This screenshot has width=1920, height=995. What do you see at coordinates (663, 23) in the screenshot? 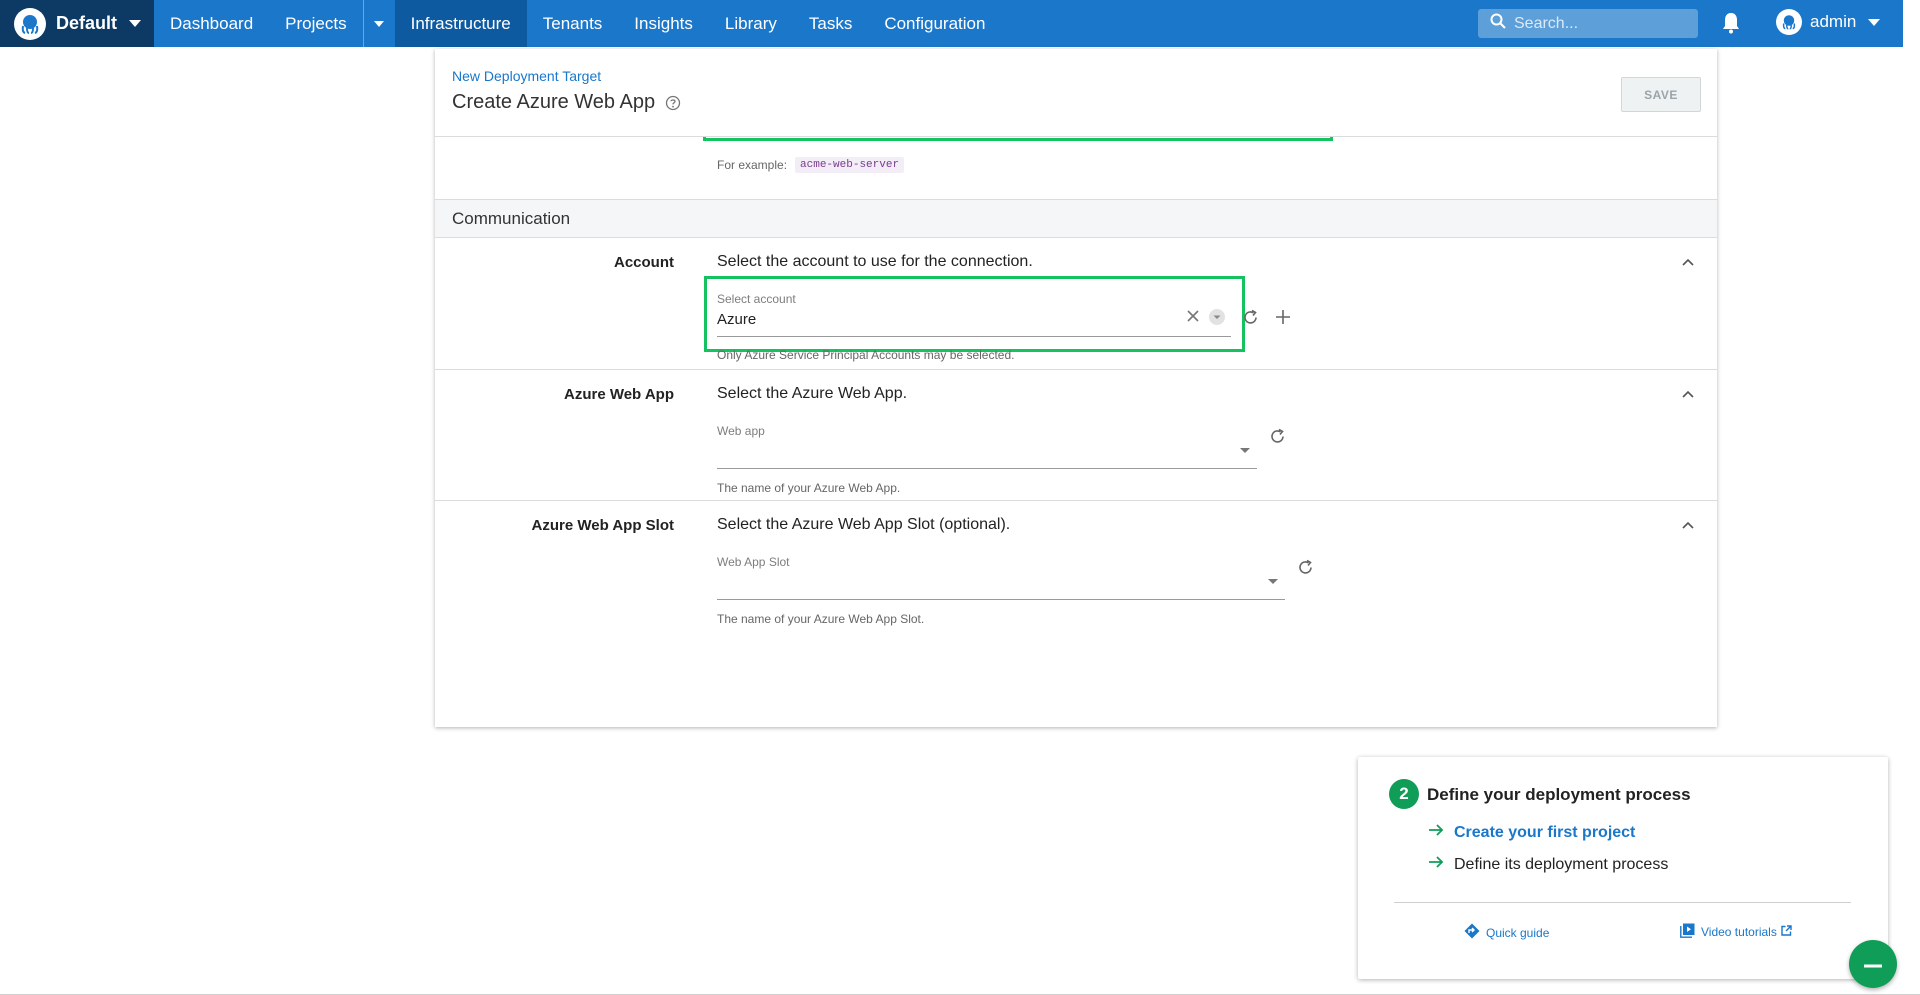
I see `nav-insights: Insights` at bounding box center [663, 23].